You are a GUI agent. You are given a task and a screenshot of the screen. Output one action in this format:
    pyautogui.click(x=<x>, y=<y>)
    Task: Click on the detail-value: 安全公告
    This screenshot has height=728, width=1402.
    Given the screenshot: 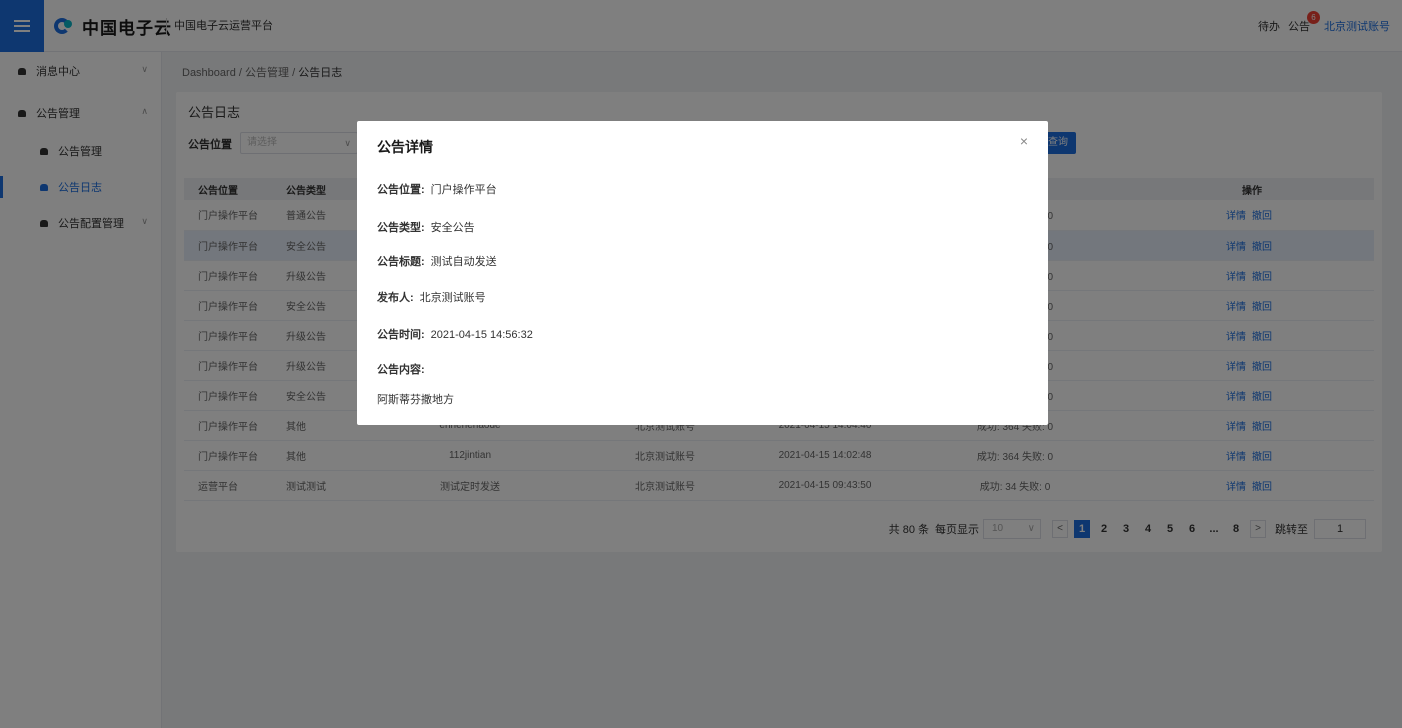 What is the action you would take?
    pyautogui.click(x=452, y=228)
    